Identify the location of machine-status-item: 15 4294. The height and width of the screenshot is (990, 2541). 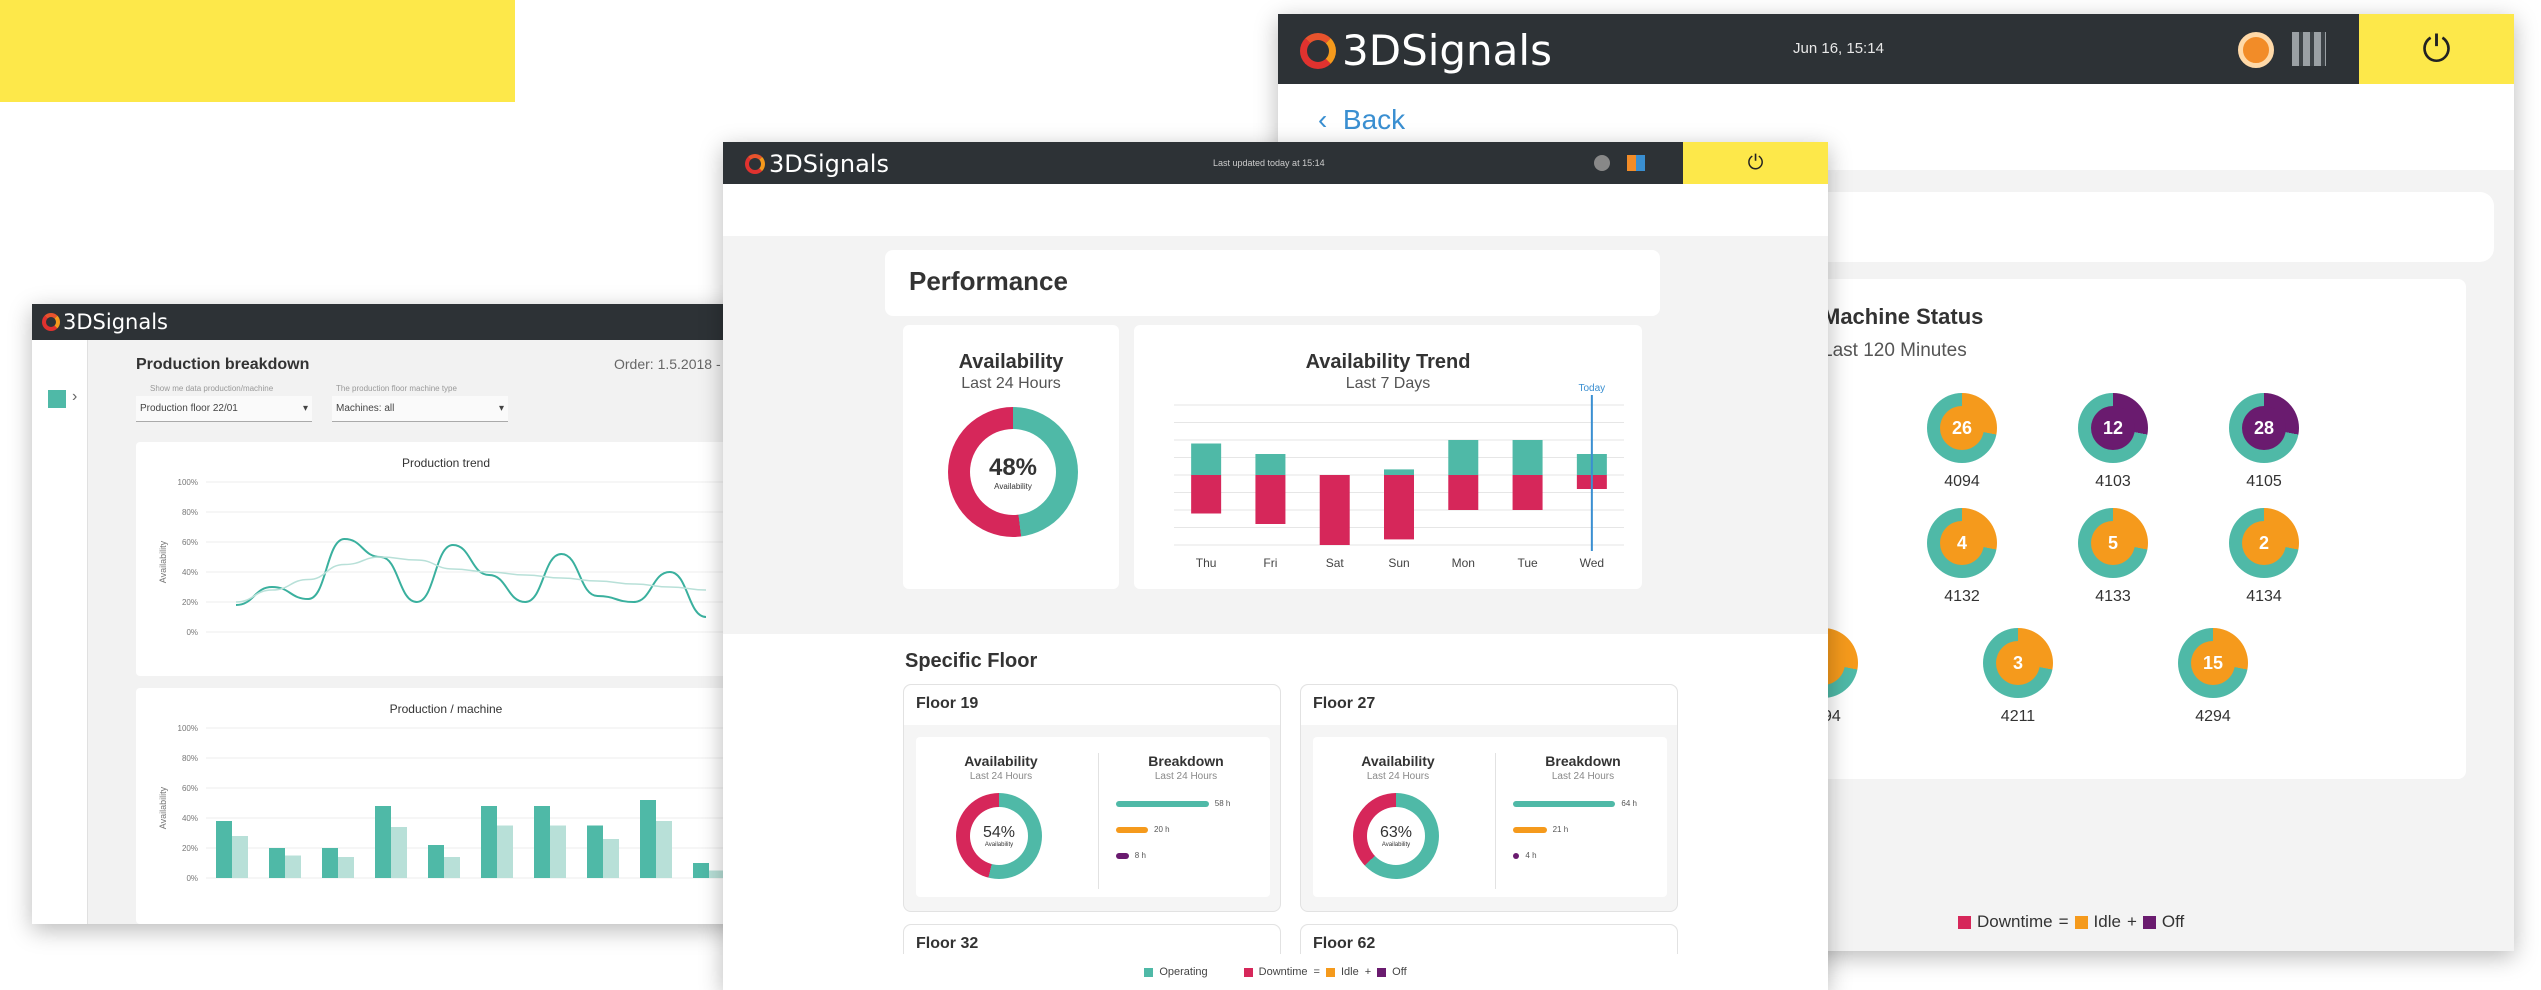
(2213, 677).